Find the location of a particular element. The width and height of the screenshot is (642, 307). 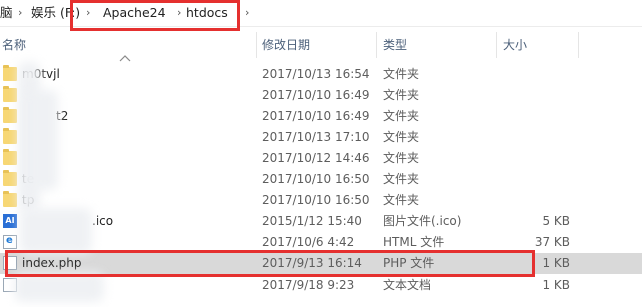

file-row: te 2017/10/10 16:50 文件夹 is located at coordinates (321, 179).